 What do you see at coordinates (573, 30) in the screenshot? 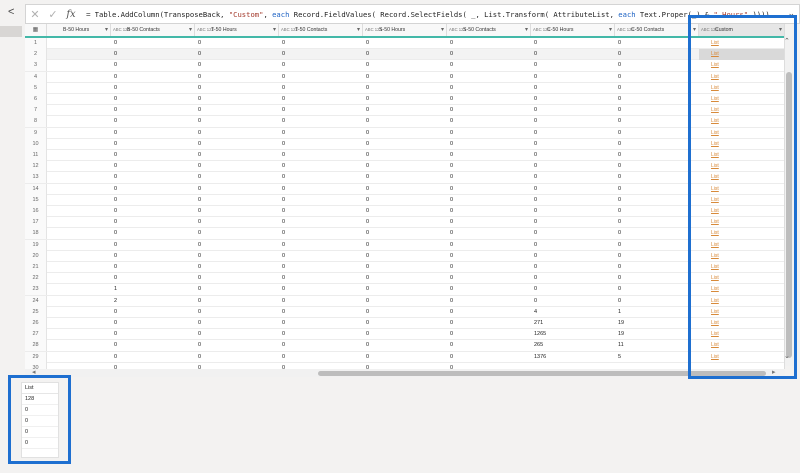
I see `column-header: ABC 123C-50 Hours ▾` at bounding box center [573, 30].